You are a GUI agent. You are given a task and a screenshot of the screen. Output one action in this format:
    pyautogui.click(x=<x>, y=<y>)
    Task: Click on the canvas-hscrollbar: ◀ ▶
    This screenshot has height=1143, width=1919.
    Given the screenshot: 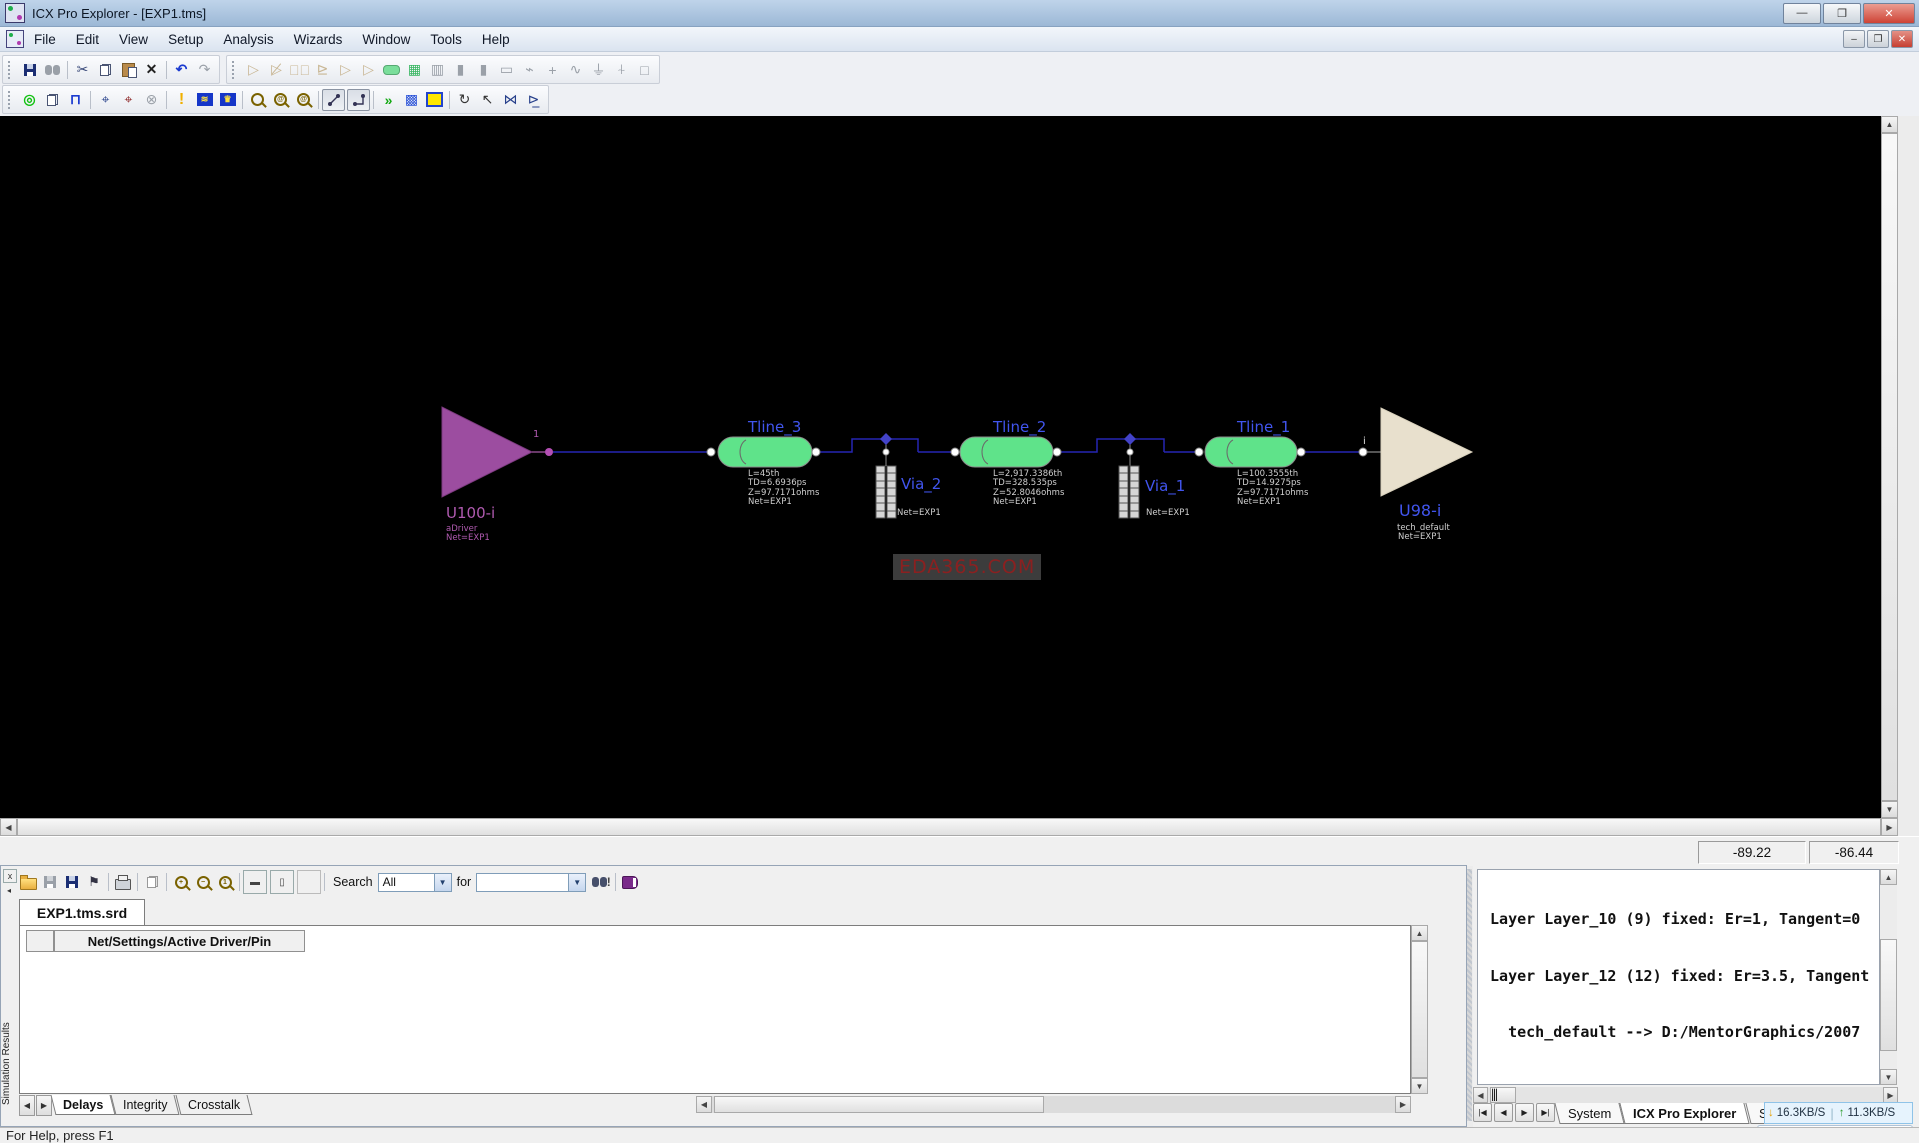 What is the action you would take?
    pyautogui.click(x=949, y=827)
    